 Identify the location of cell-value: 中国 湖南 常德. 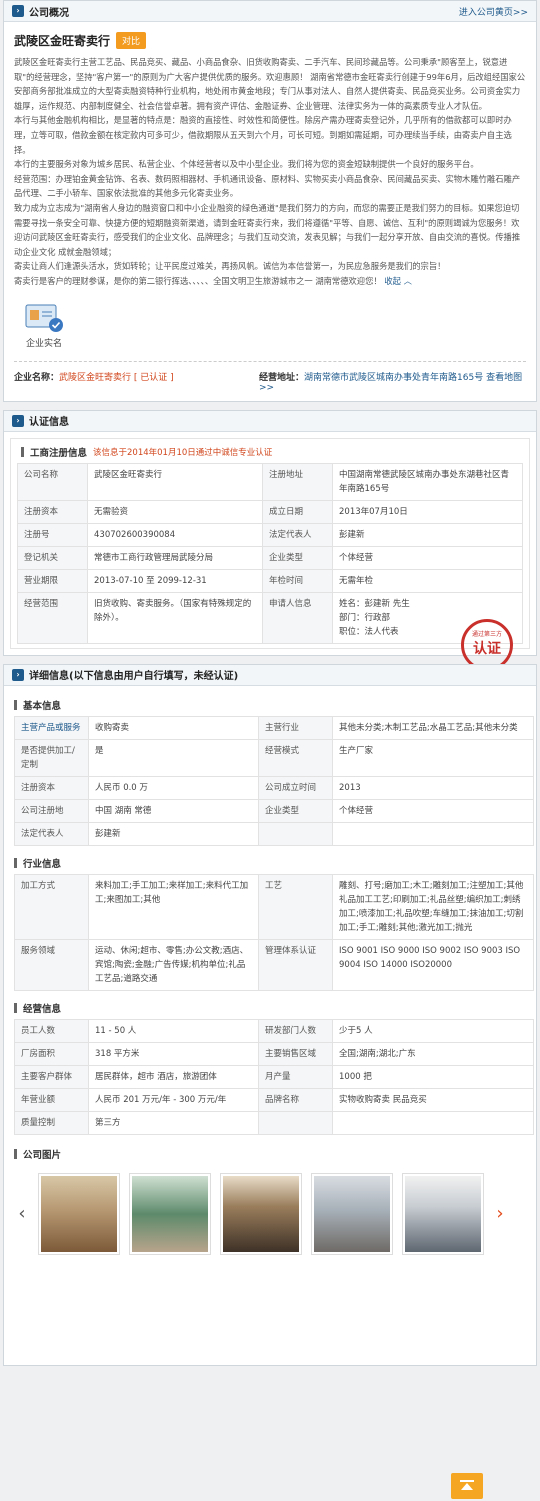
(173, 810).